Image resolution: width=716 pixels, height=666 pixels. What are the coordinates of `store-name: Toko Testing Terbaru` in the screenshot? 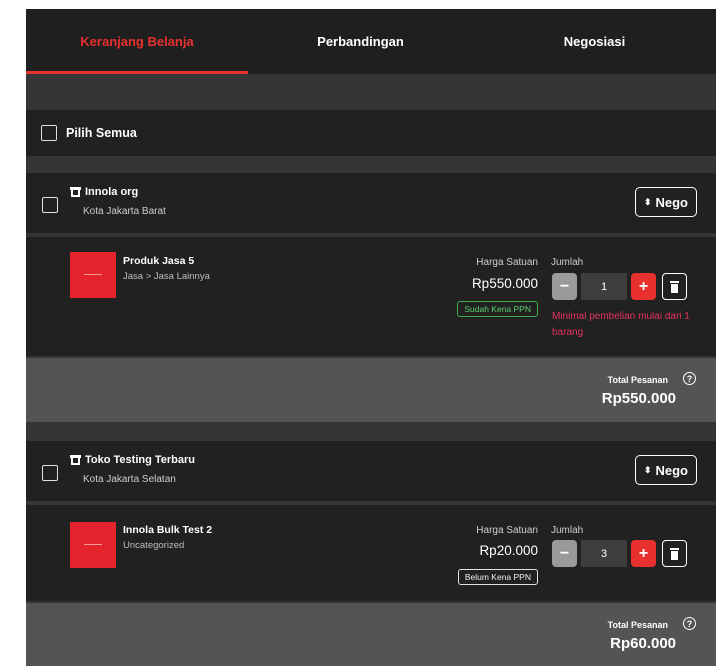 It's located at (132, 460).